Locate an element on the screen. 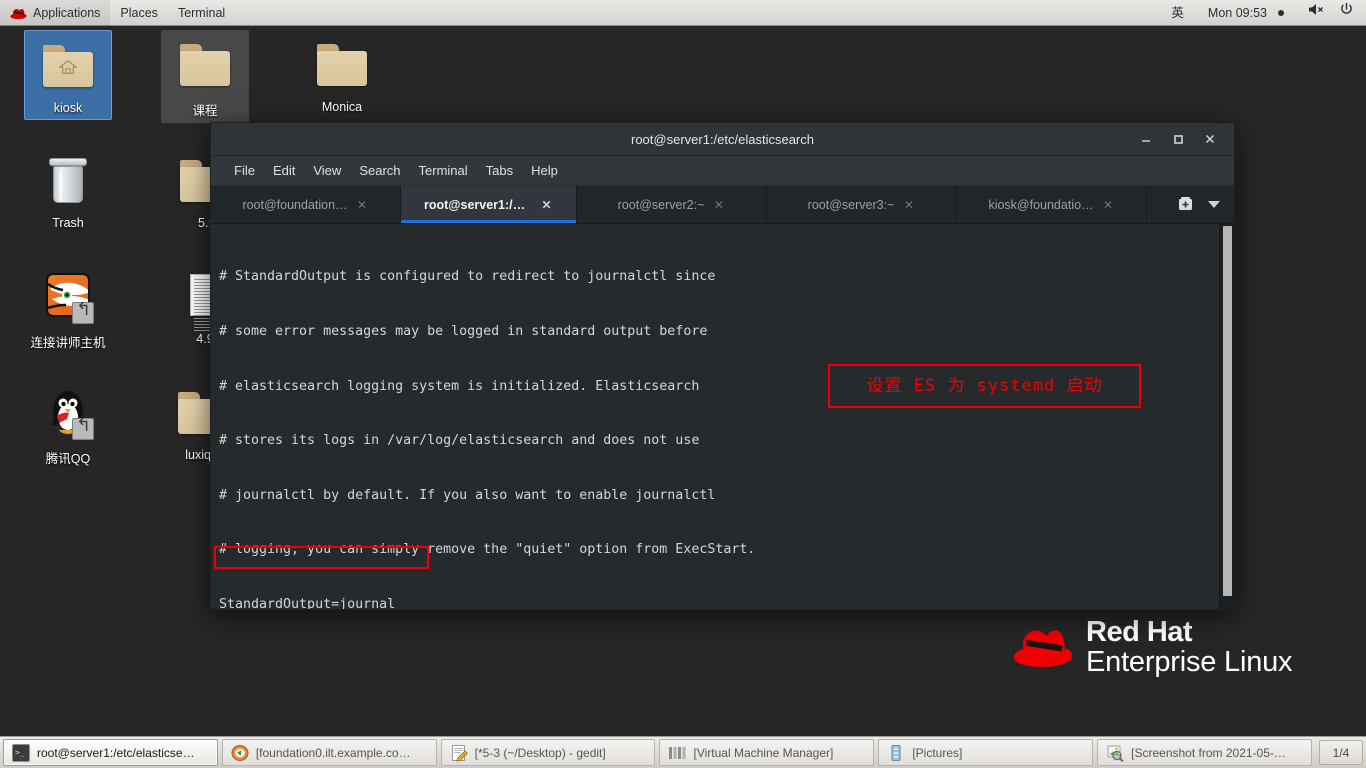 The image size is (1366, 768). power-icon is located at coordinates (1346, 13).